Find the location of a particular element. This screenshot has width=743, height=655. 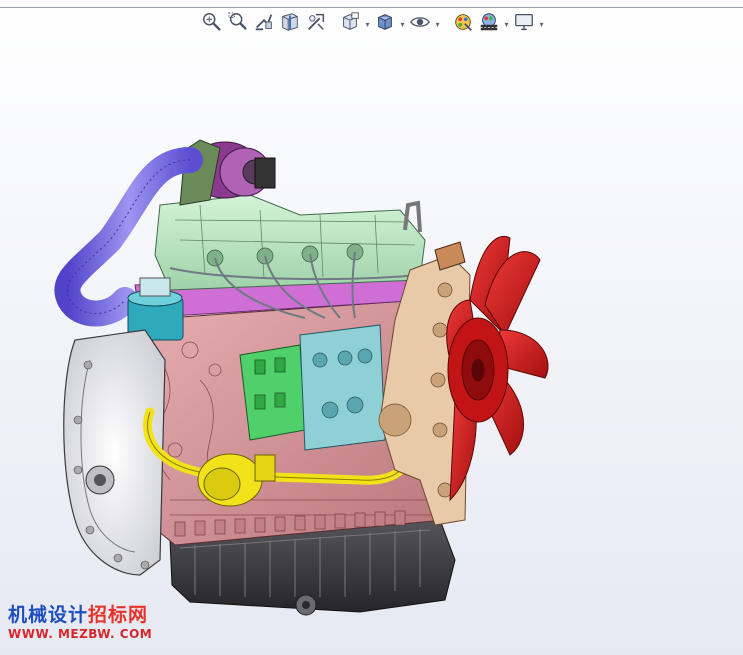

zoom-to-area-icon is located at coordinates (238, 24).